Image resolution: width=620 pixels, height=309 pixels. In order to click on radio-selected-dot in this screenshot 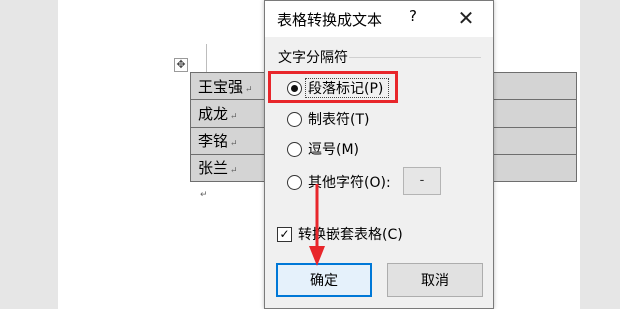, I will do `click(294, 88)`.